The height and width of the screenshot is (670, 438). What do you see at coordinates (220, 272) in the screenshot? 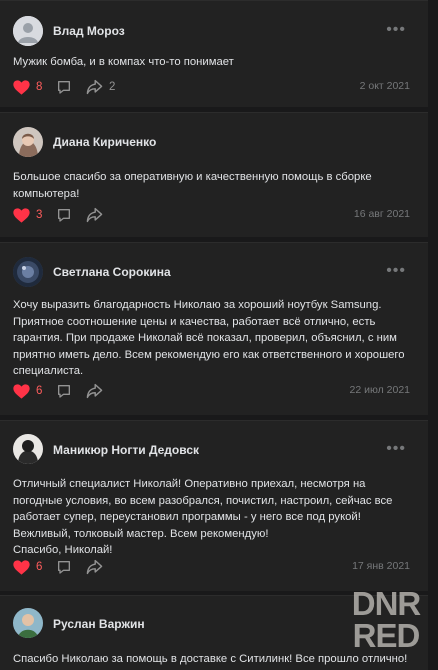
I see `post-header: Светлана Сорокина •••` at bounding box center [220, 272].